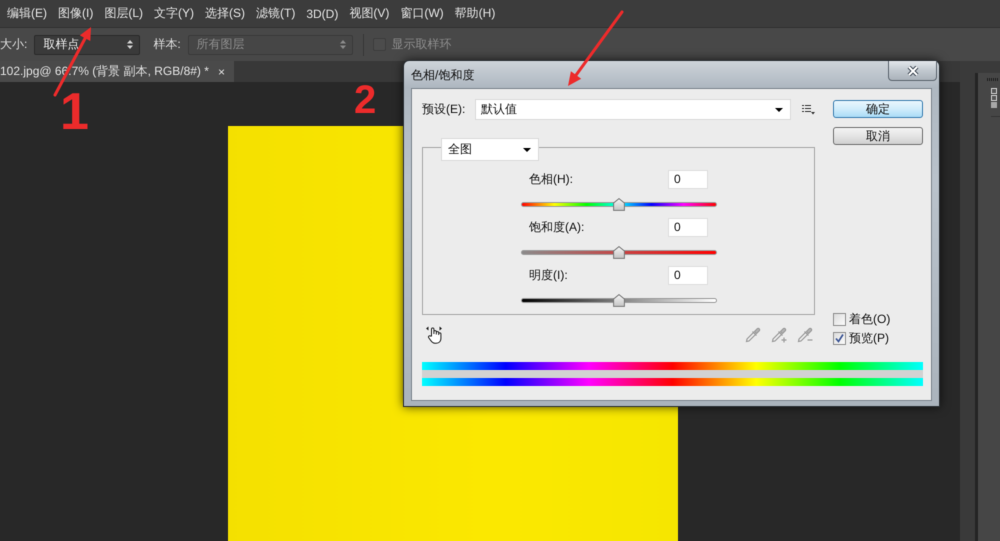  What do you see at coordinates (87, 44) in the screenshot?
I see `size-dropdown: 取样点` at bounding box center [87, 44].